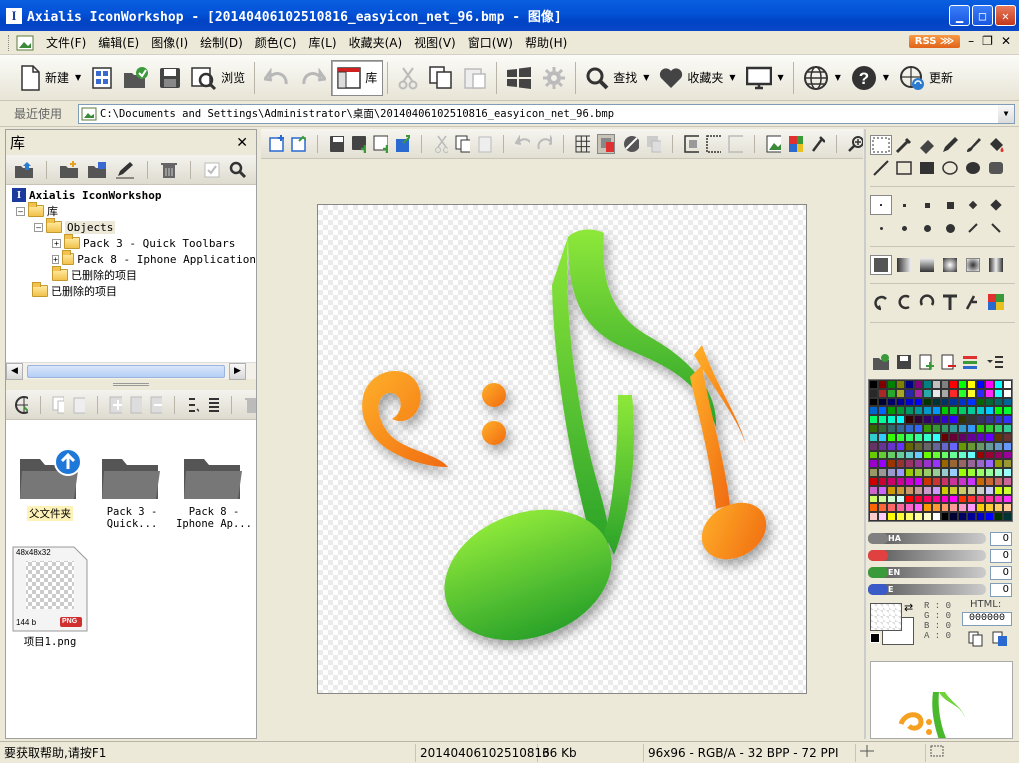  What do you see at coordinates (934, 41) in the screenshot?
I see `rss-button: RSS ⋙` at bounding box center [934, 41].